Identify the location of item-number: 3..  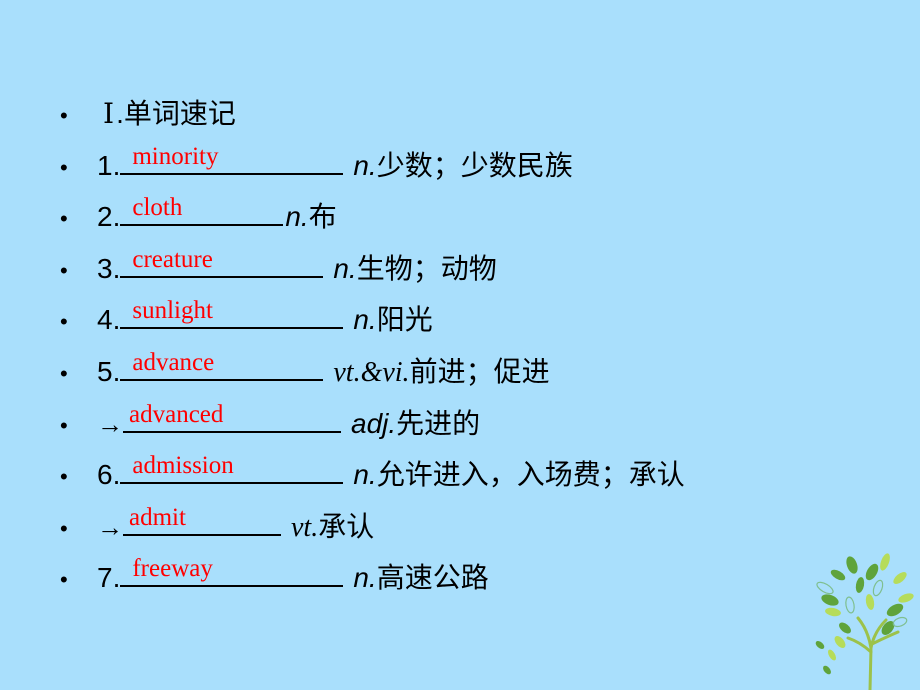
(109, 268).